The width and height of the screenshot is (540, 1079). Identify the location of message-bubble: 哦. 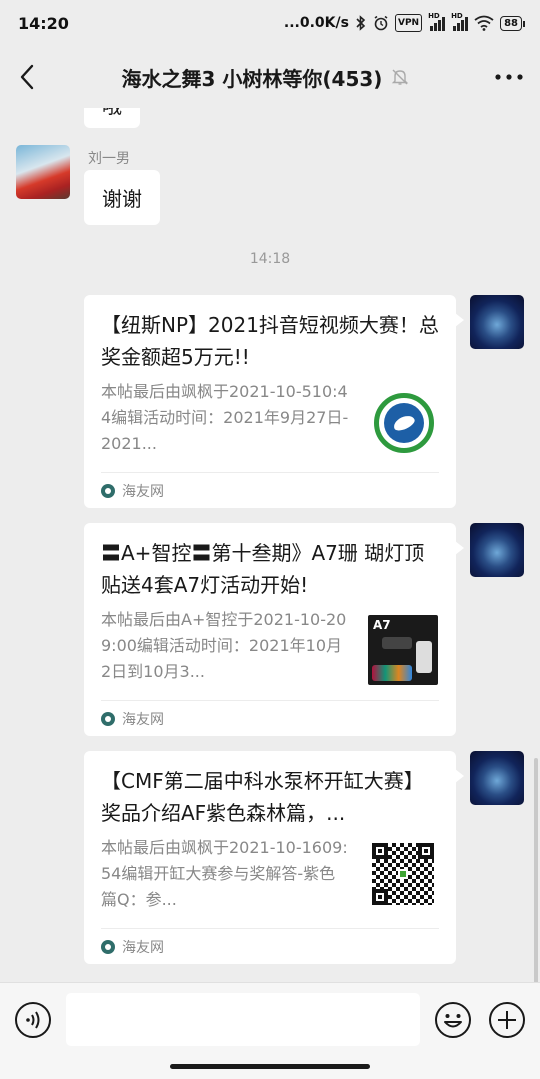
(112, 118).